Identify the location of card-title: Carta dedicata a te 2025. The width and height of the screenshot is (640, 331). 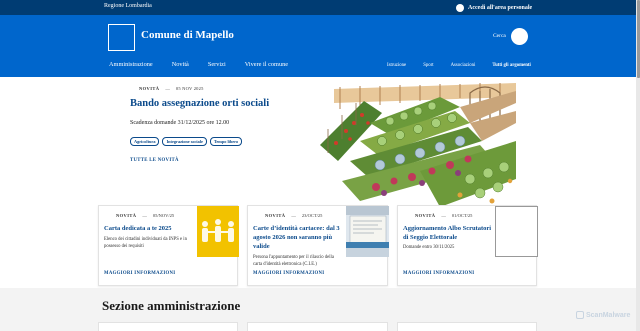
(149, 228).